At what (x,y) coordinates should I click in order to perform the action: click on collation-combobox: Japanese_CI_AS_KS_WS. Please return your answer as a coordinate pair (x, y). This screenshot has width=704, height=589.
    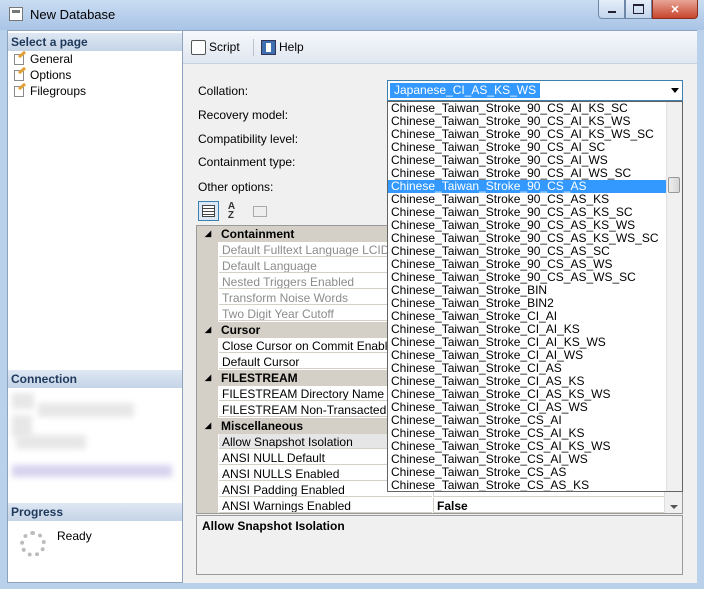
    Looking at the image, I should click on (535, 90).